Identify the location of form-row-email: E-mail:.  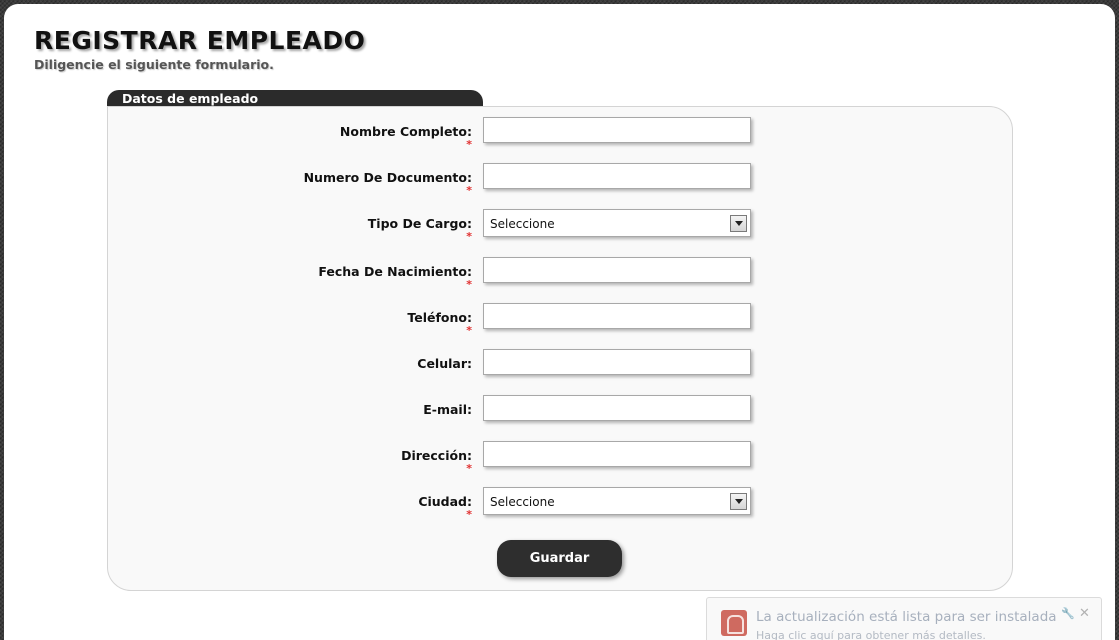
(561, 418).